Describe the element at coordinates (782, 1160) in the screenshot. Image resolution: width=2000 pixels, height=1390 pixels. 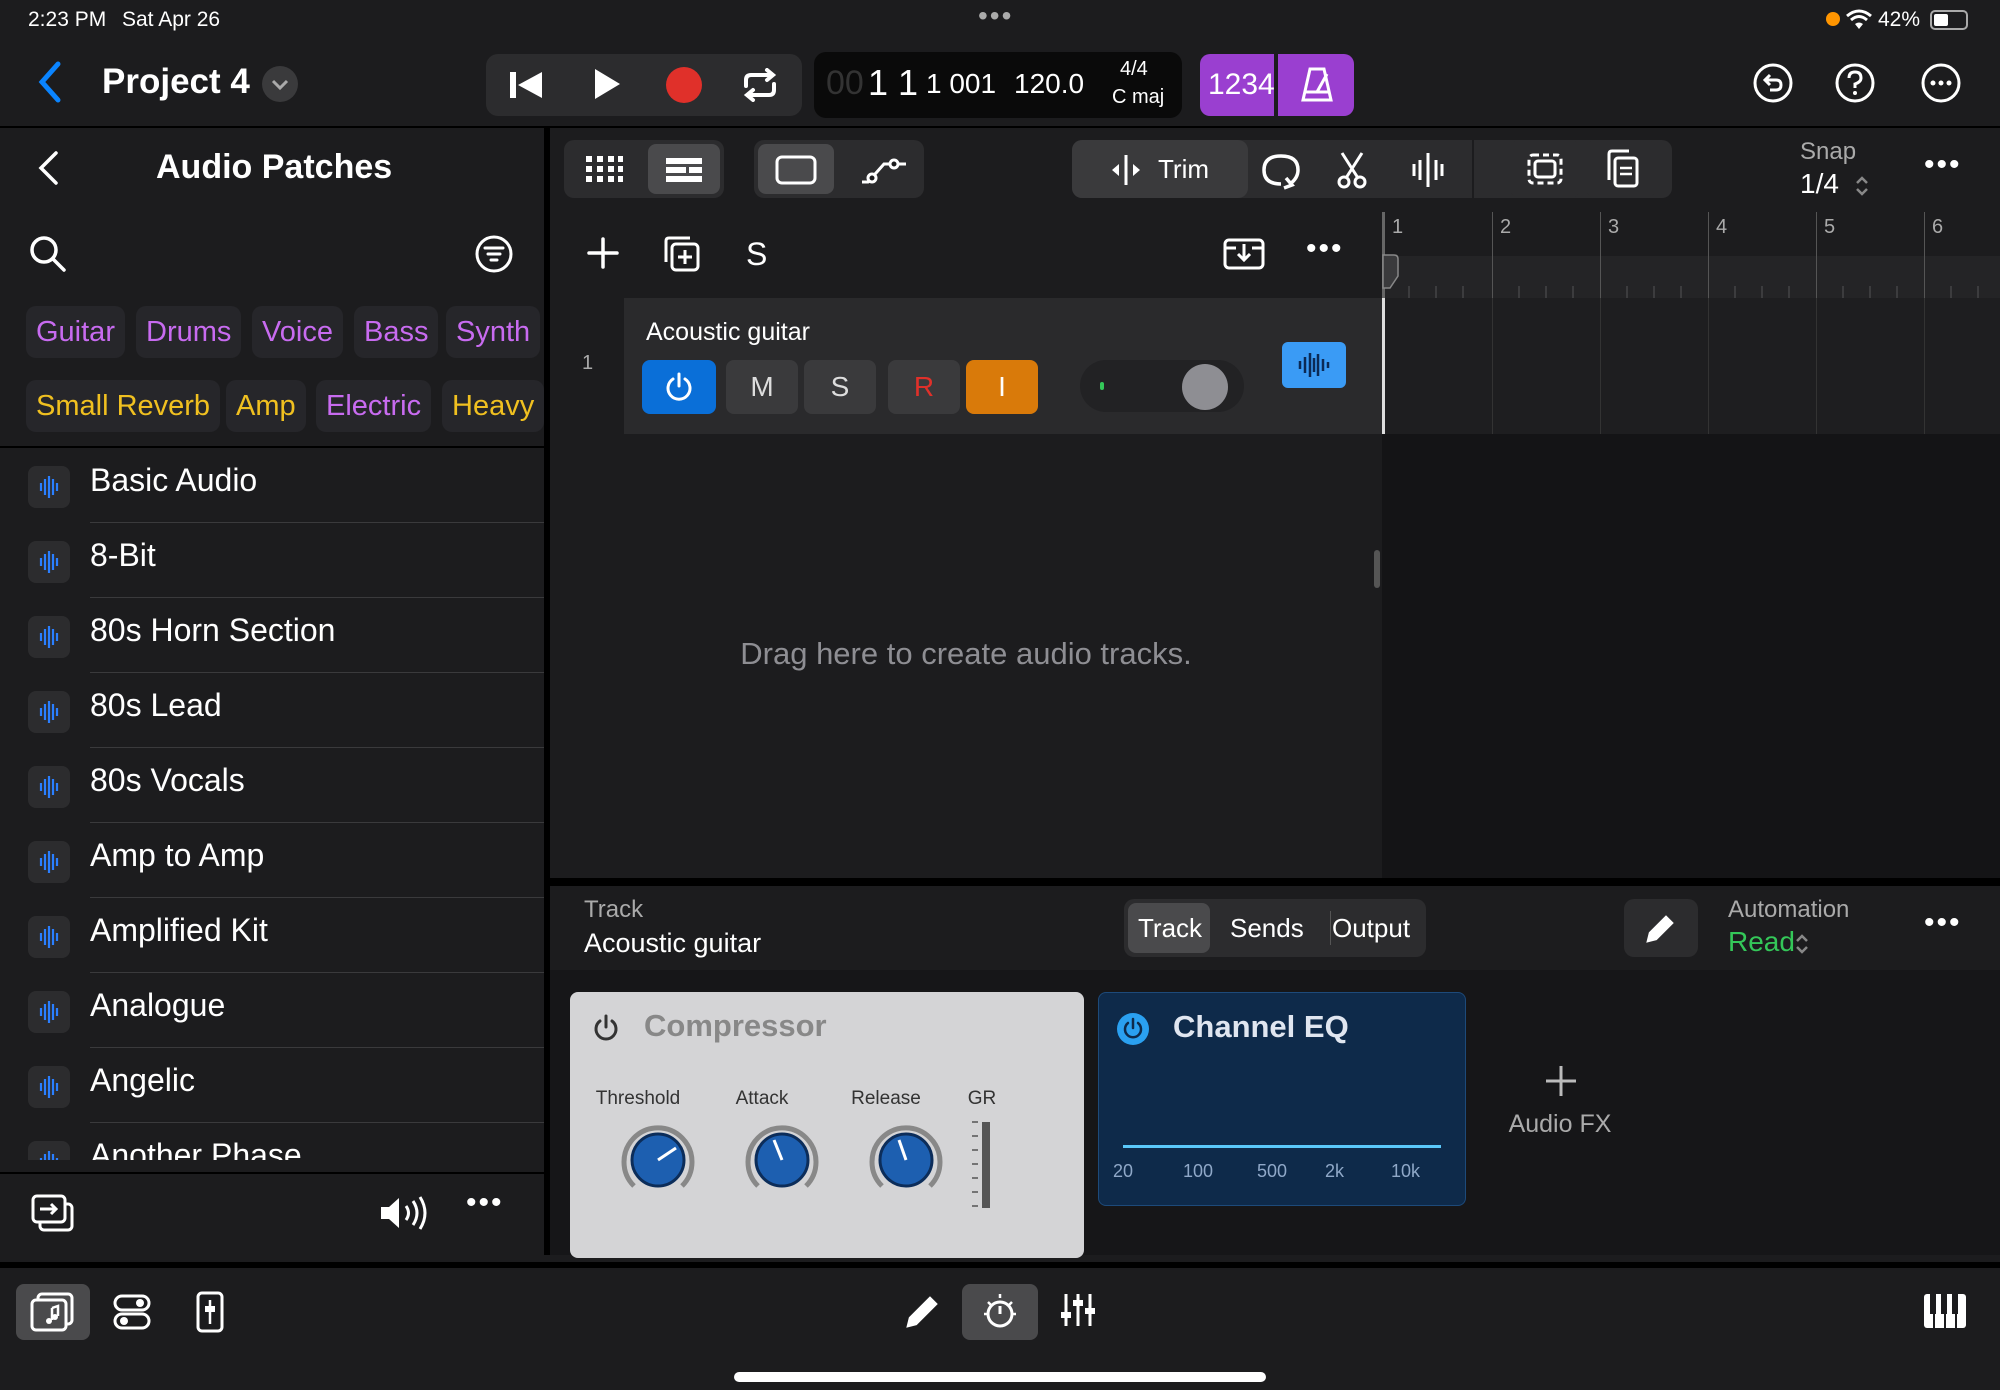
I see `attack-knob` at that location.